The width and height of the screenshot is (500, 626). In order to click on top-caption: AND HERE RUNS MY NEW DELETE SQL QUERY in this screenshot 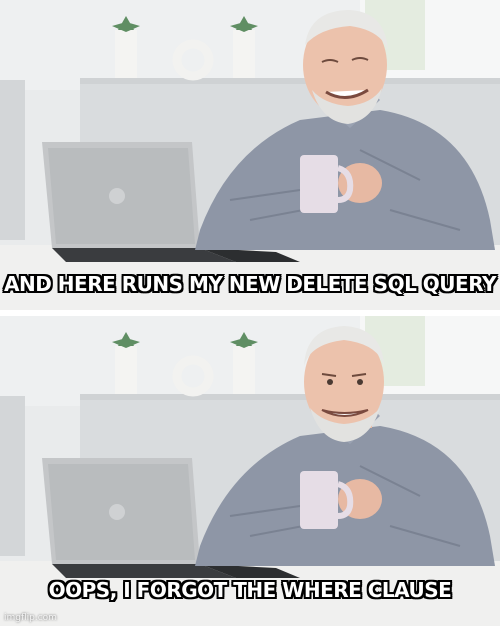, I will do `click(250, 284)`.